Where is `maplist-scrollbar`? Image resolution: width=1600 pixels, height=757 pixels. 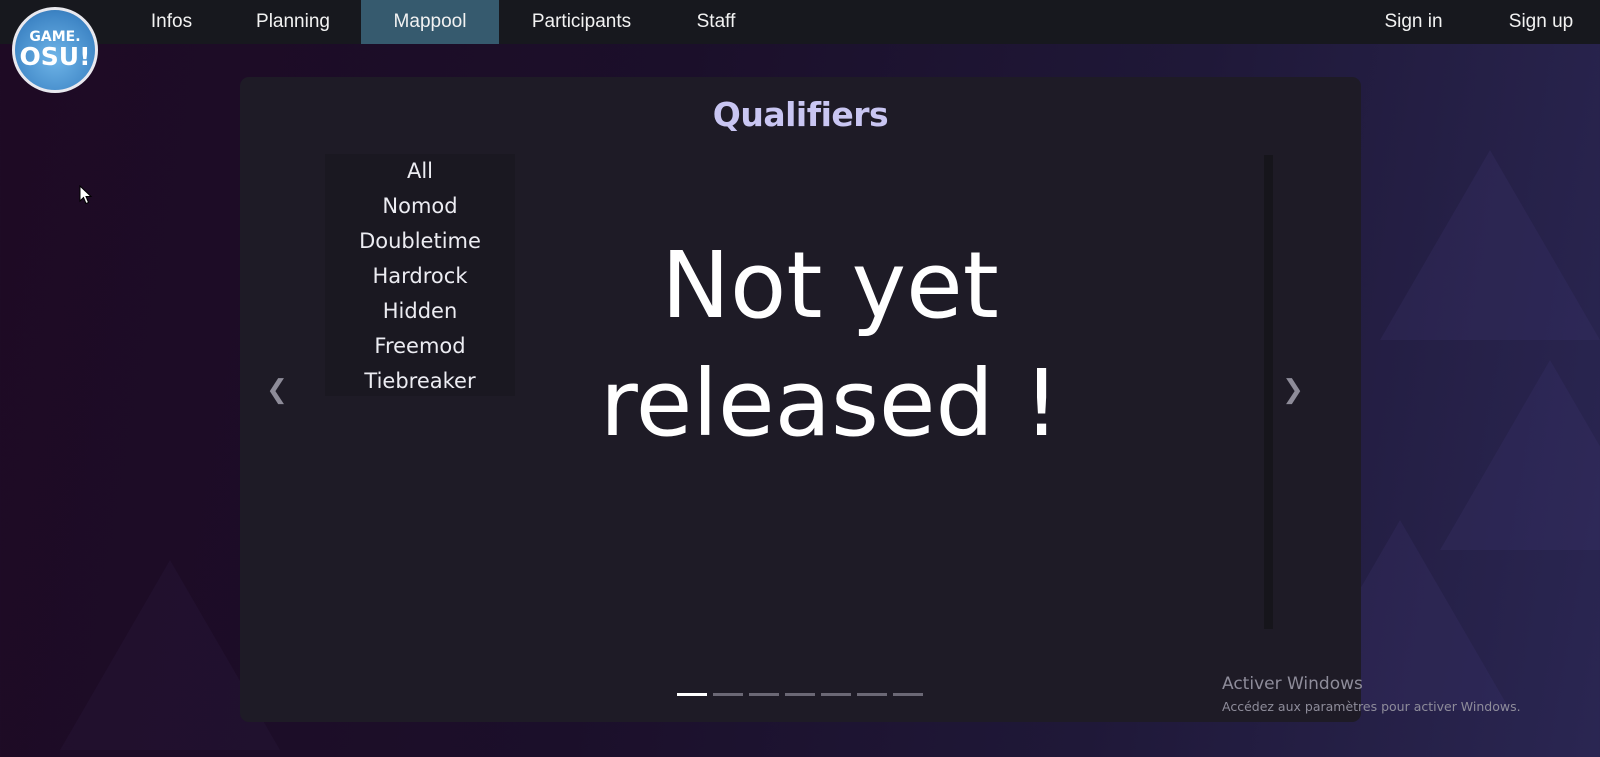
maplist-scrollbar is located at coordinates (1268, 392).